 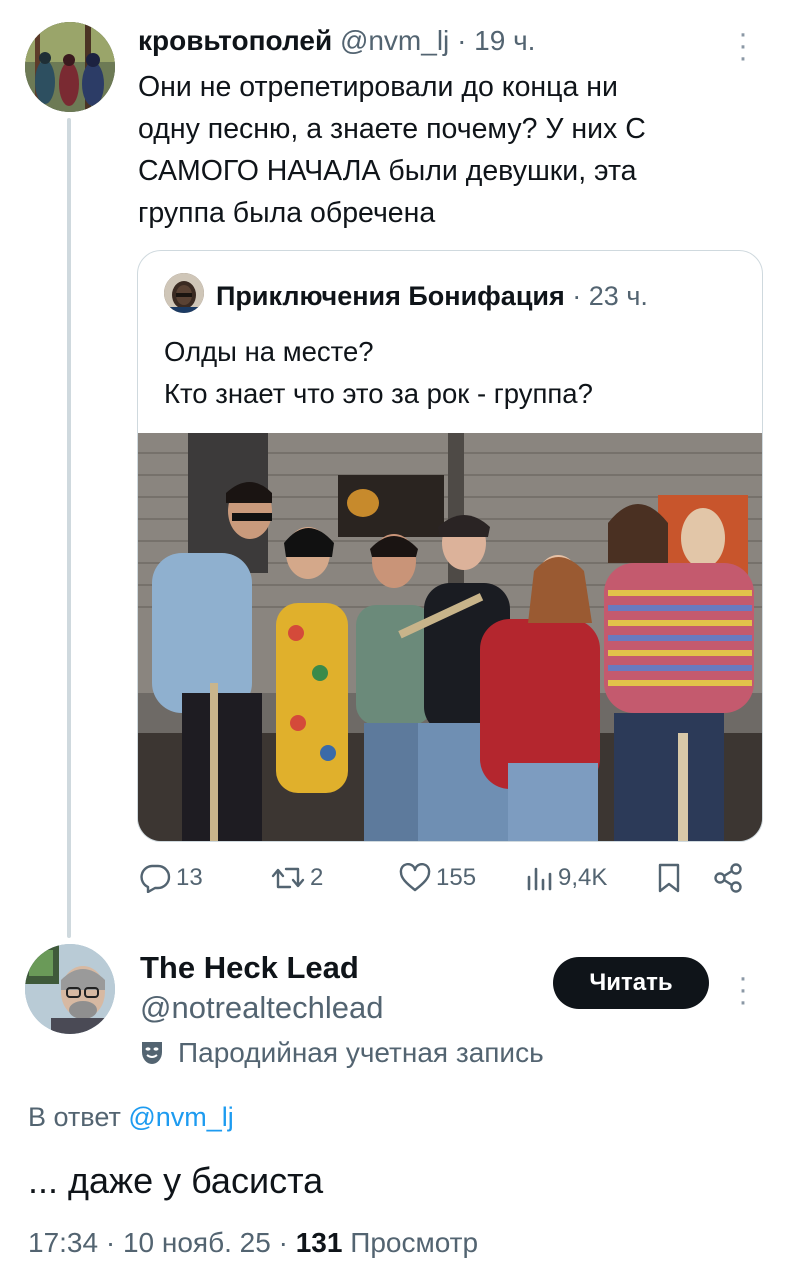 I want to click on views-button: 9,4K, so click(x=565, y=878).